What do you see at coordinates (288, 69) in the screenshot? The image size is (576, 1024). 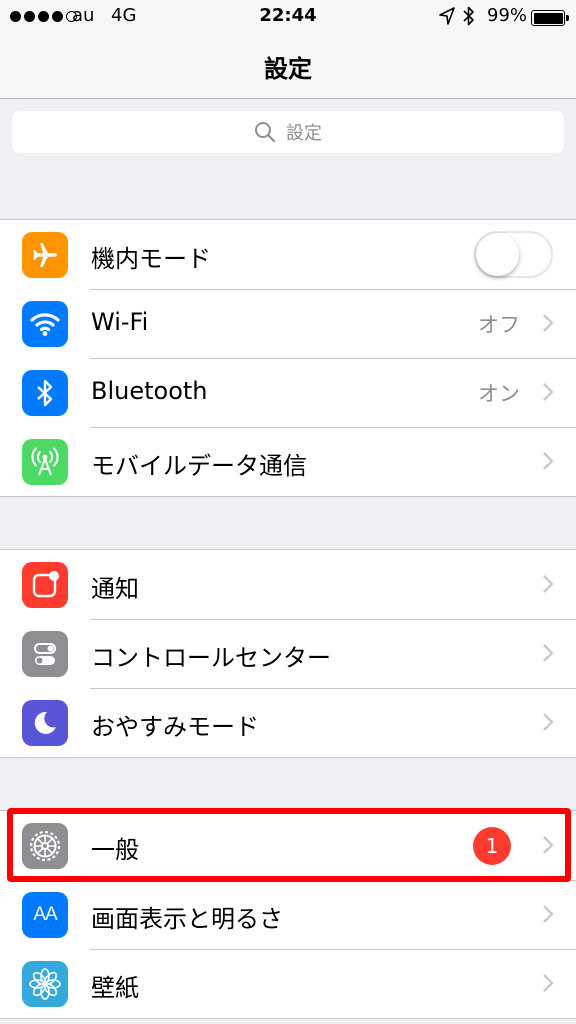 I see `page-title: 設定` at bounding box center [288, 69].